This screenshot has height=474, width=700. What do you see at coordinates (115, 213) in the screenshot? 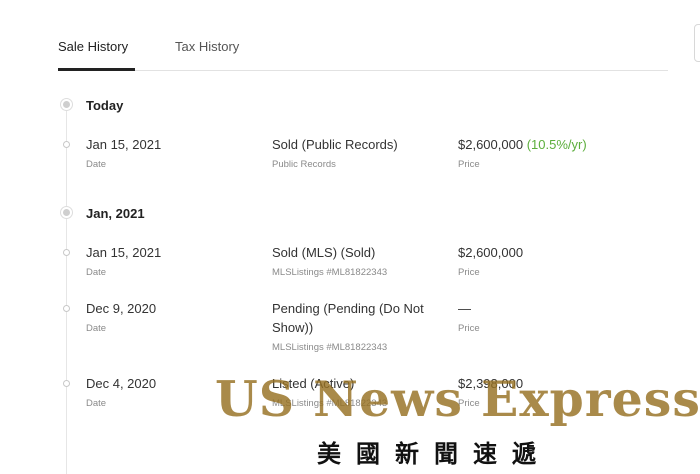
I see `group-label-jan-2021: Jan, 2021` at bounding box center [115, 213].